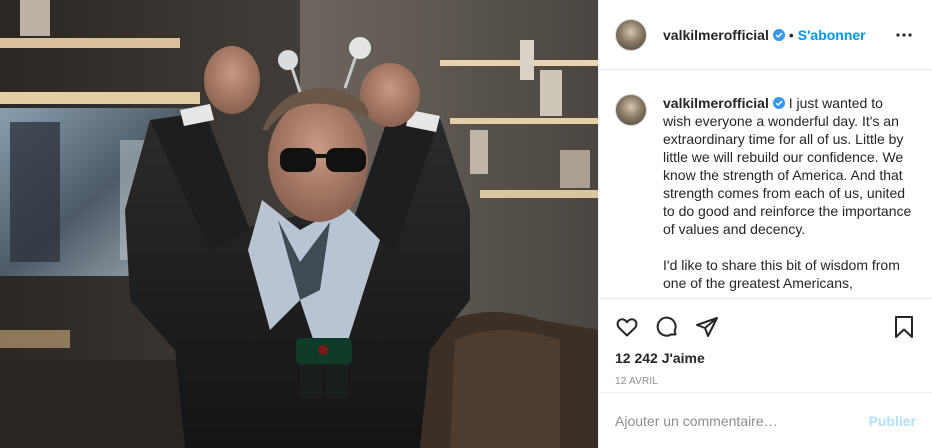  I want to click on follow-button: S'abonner, so click(832, 35).